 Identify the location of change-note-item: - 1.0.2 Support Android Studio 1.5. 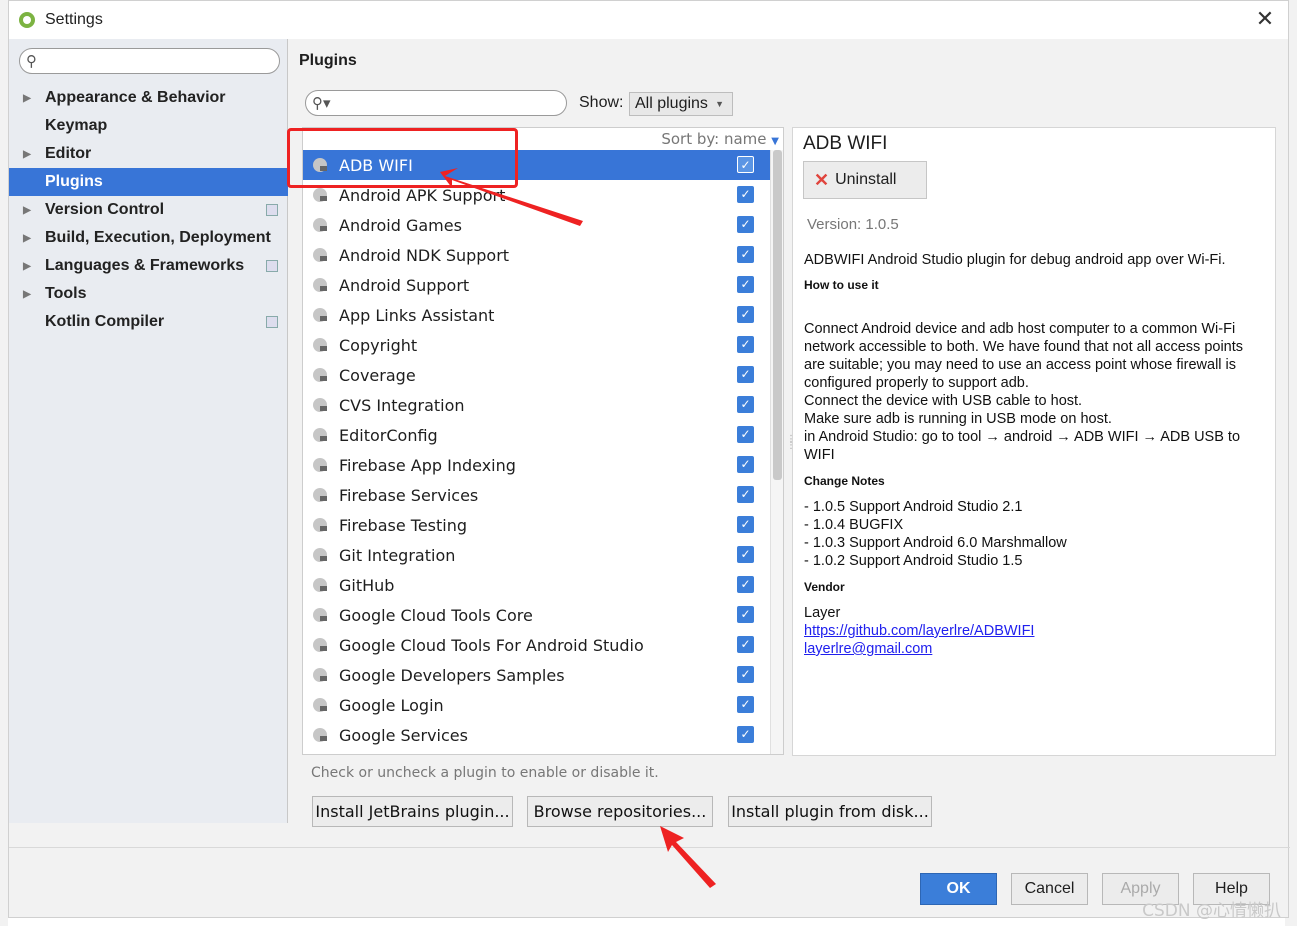
(913, 561).